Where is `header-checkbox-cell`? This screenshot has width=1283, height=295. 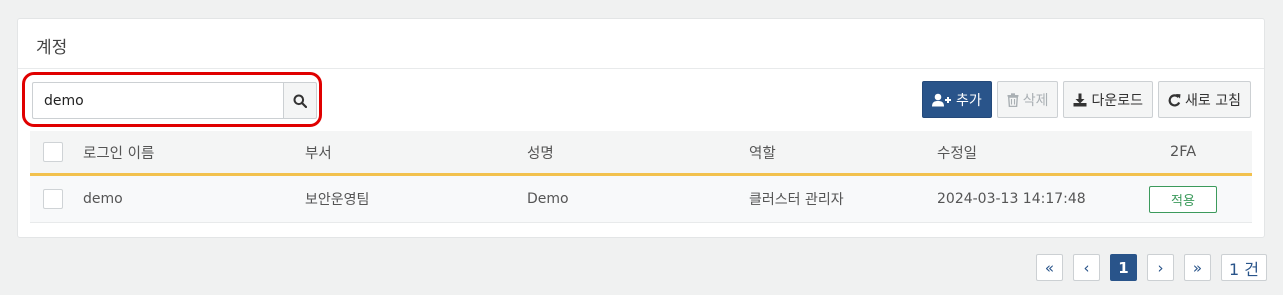
header-checkbox-cell is located at coordinates (53, 152).